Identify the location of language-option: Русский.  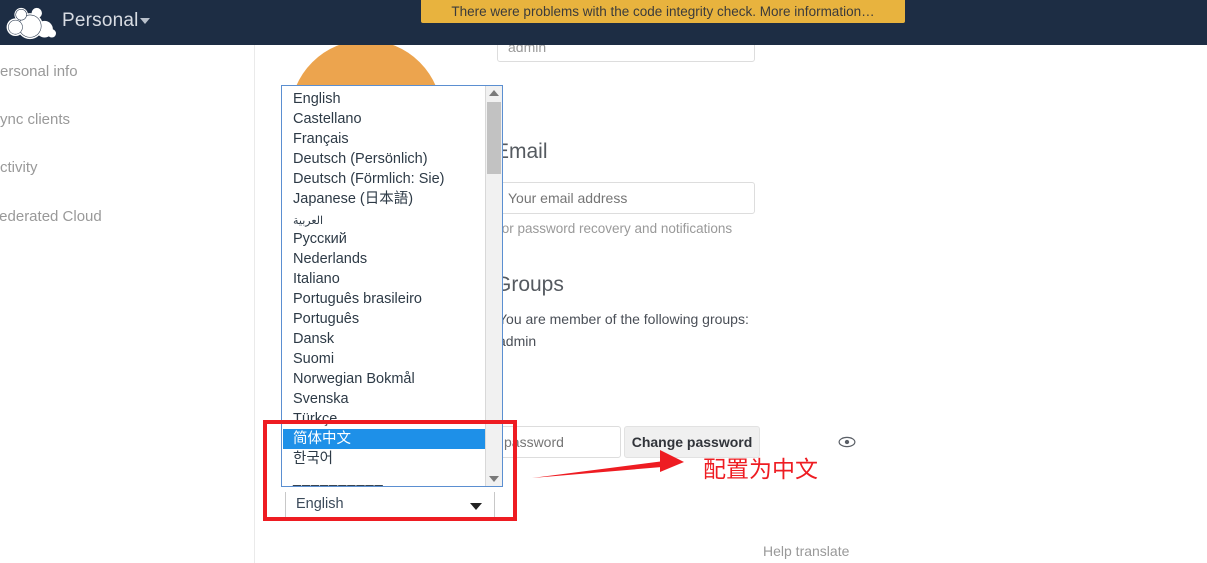
(320, 239).